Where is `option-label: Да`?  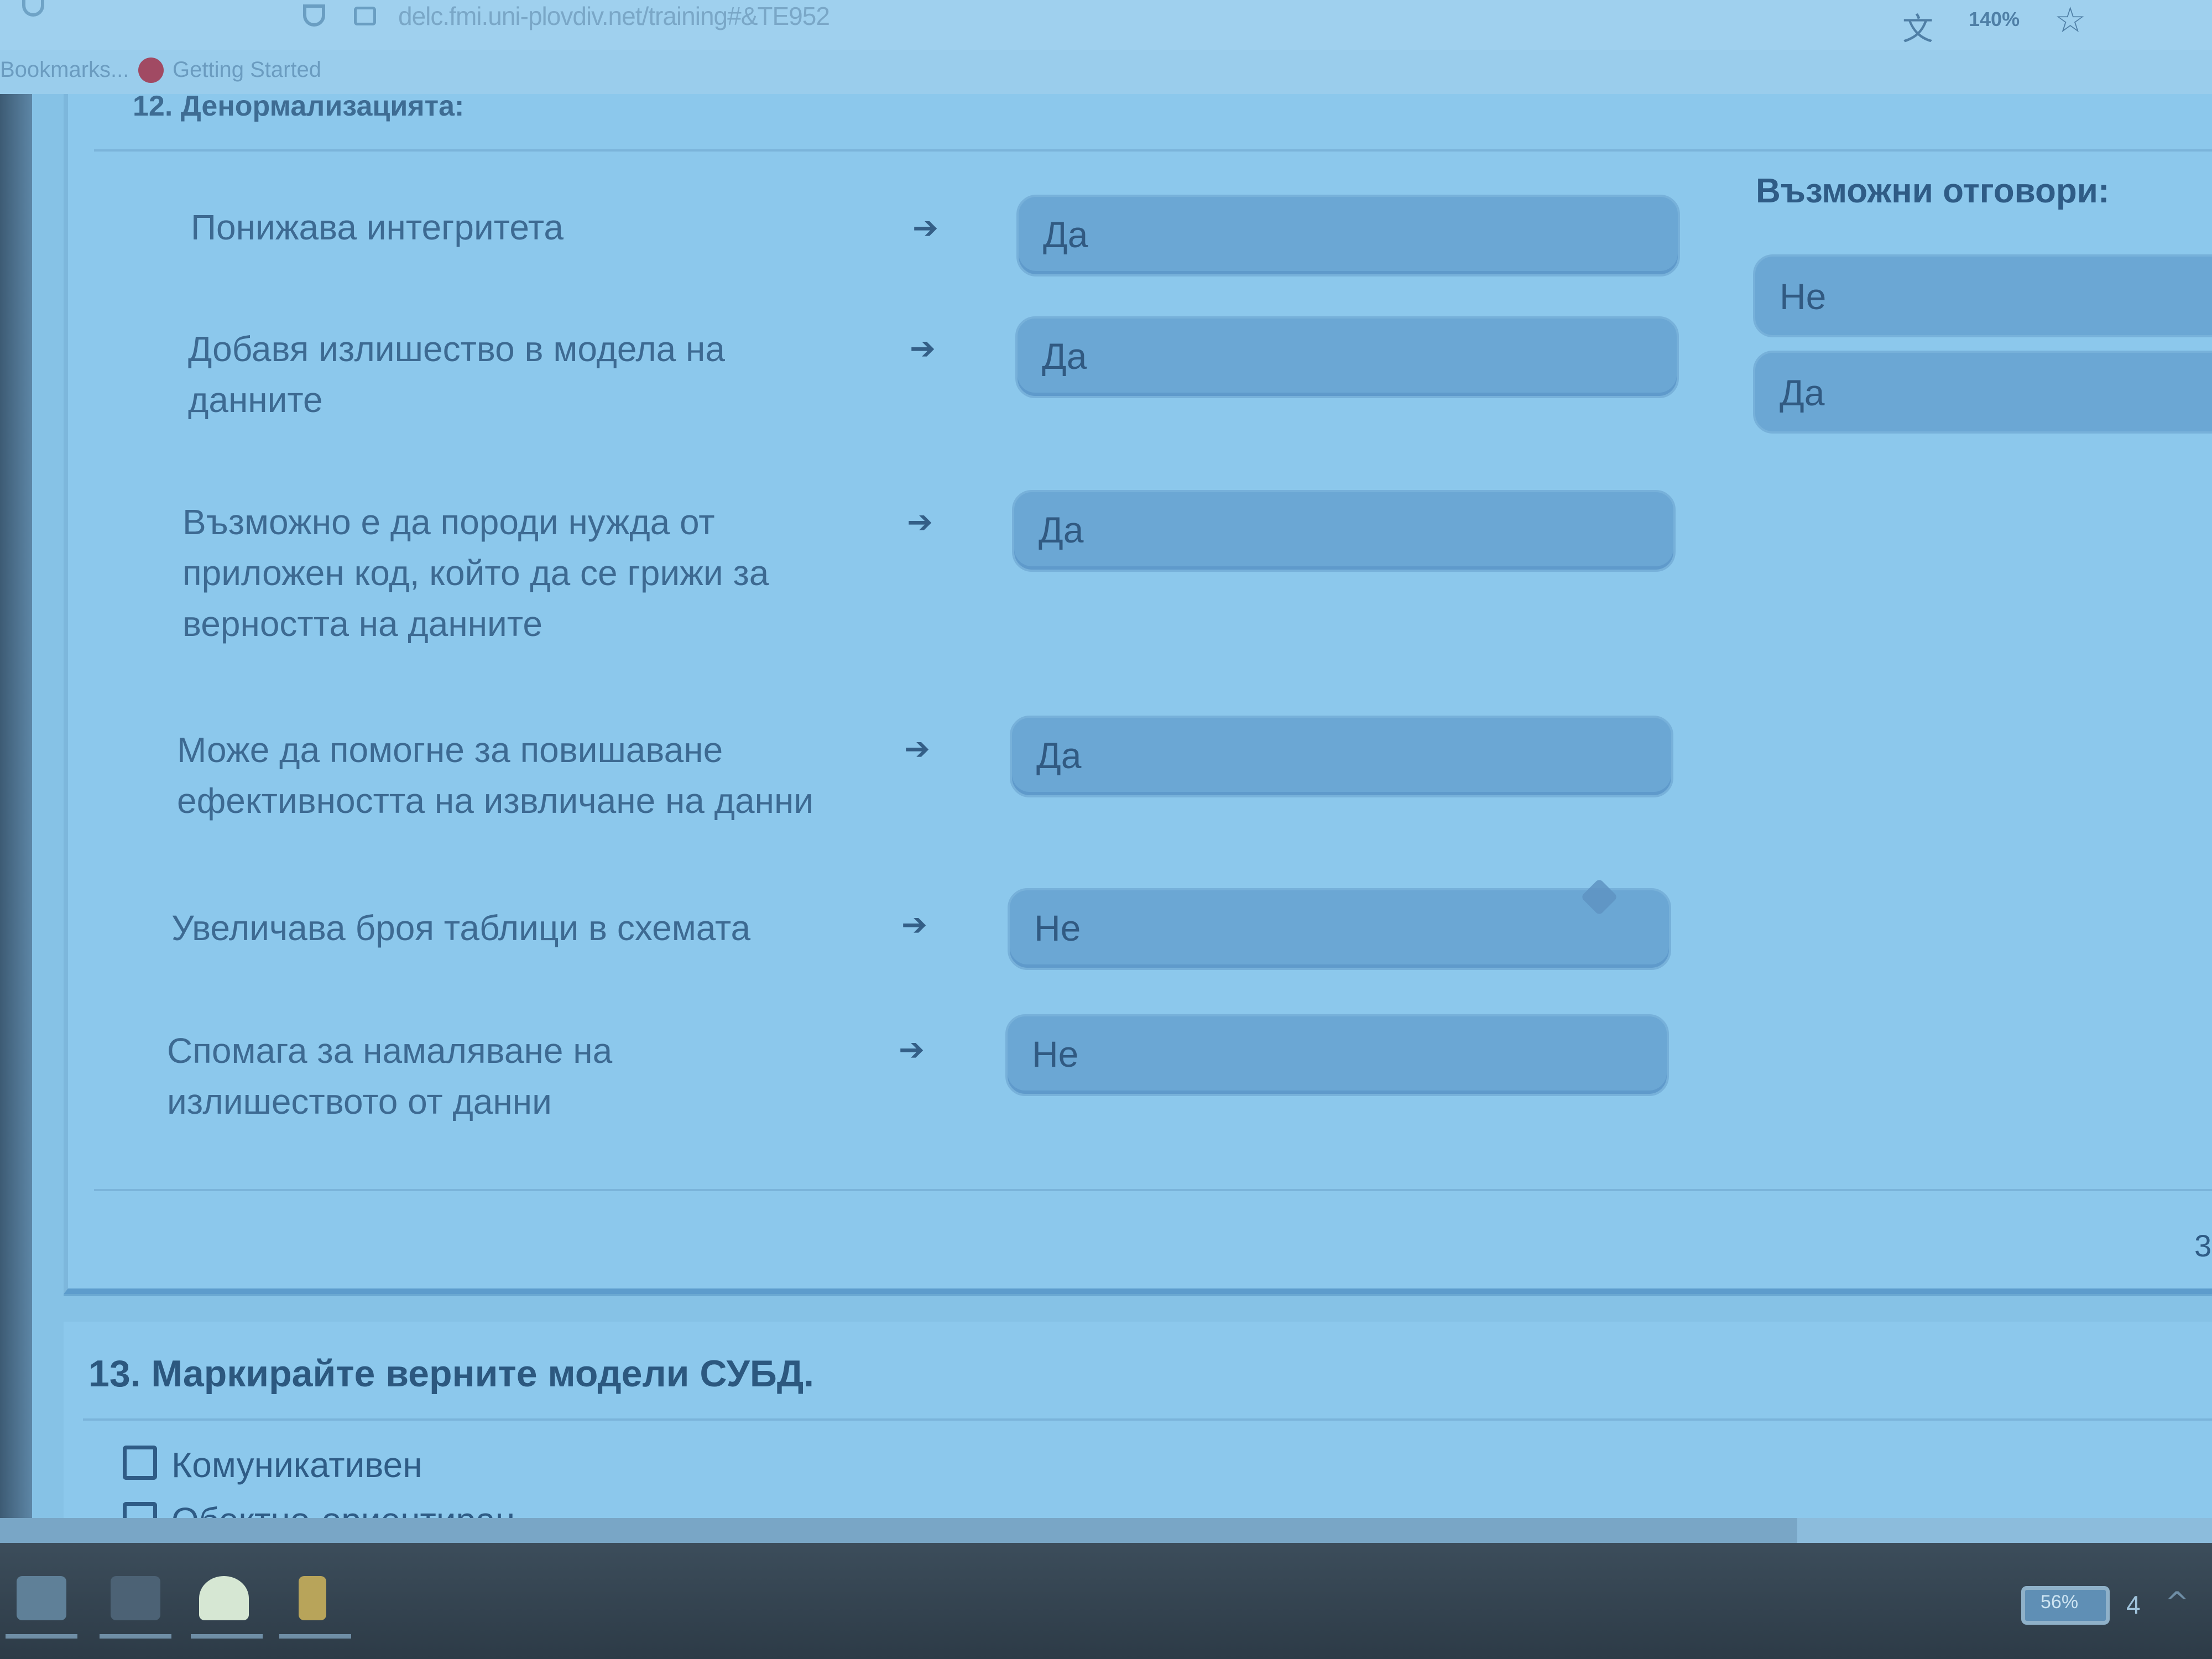 option-label: Да is located at coordinates (1802, 393).